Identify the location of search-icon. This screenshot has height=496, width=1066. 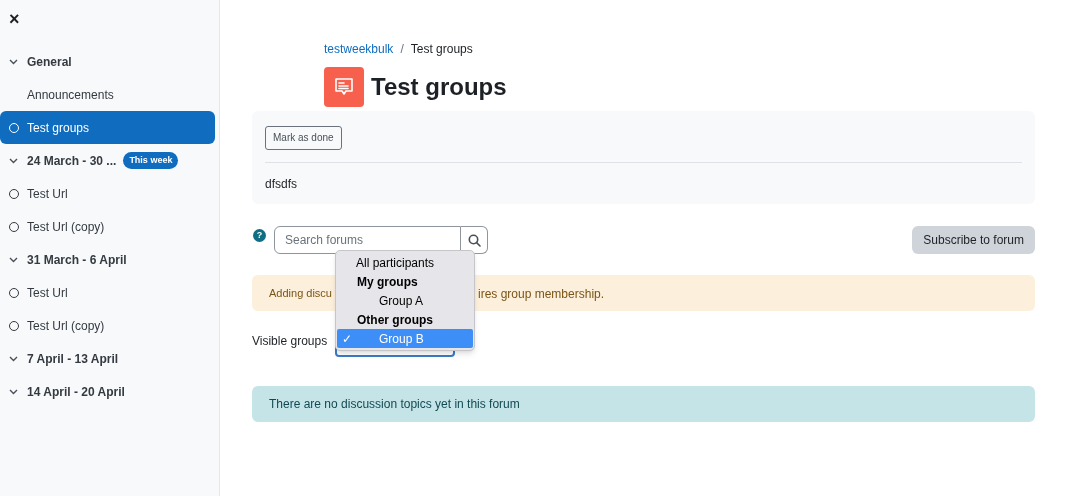
(474, 240).